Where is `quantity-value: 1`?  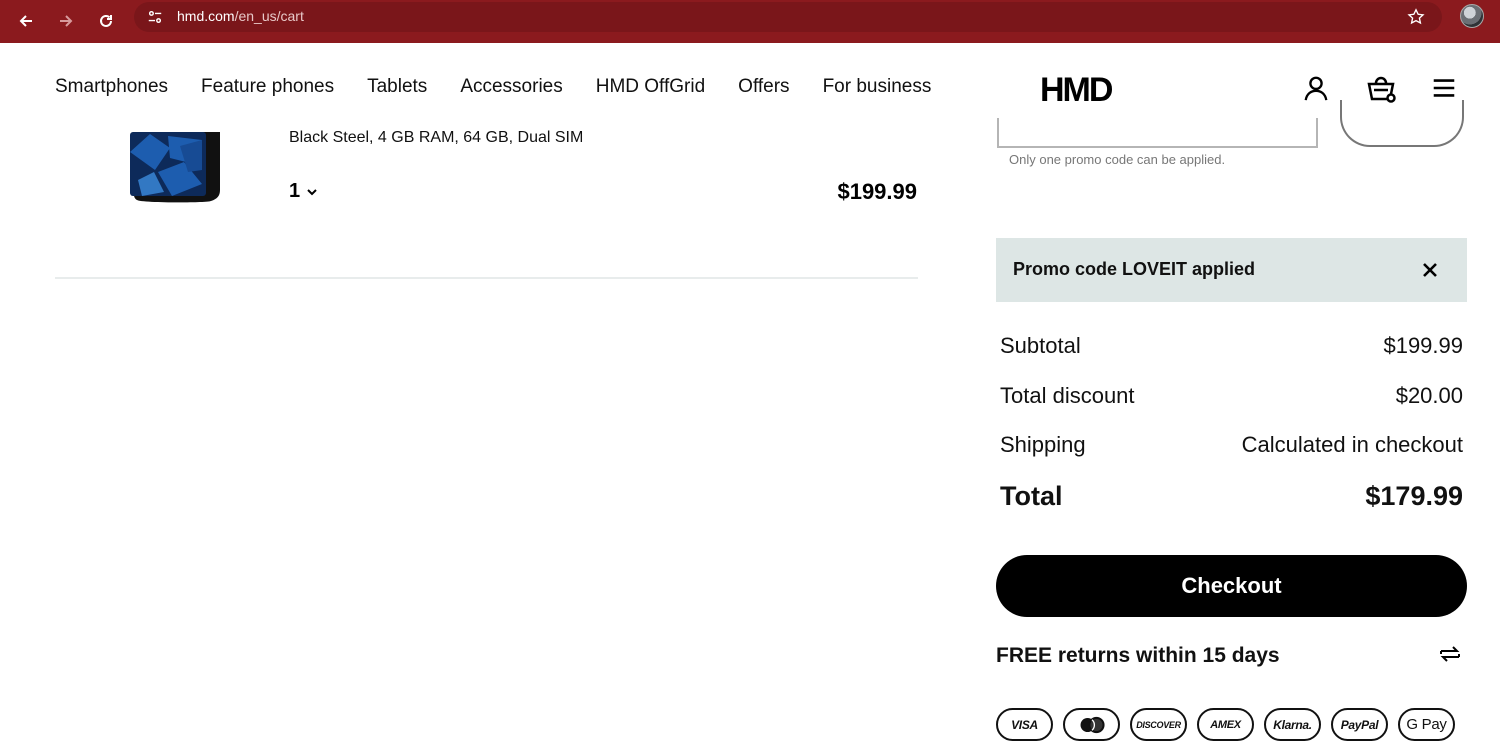 quantity-value: 1 is located at coordinates (295, 191).